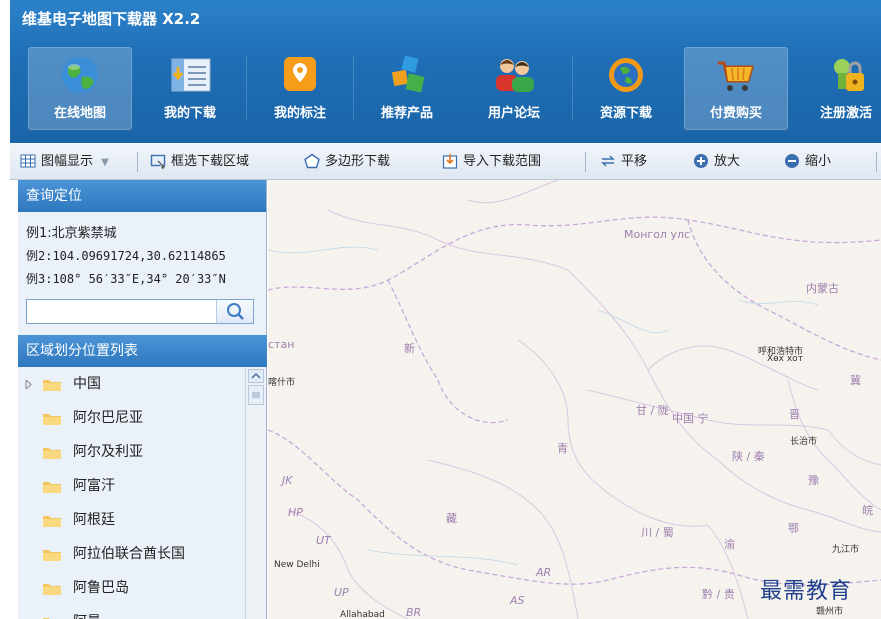 The height and width of the screenshot is (619, 881). Describe the element at coordinates (514, 88) in the screenshot. I see `ribbon-user-forum-button: 用户论坛` at that location.